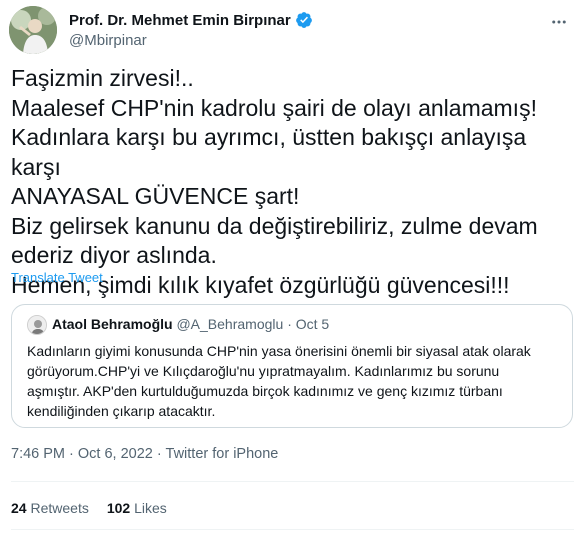  What do you see at coordinates (115, 454) in the screenshot?
I see `tweet-date: Oct 6, 2022` at bounding box center [115, 454].